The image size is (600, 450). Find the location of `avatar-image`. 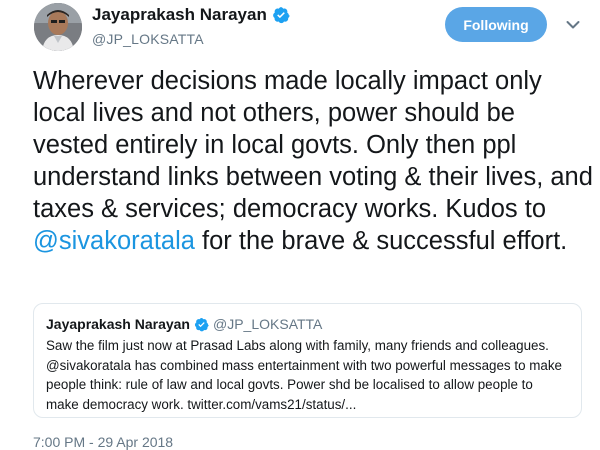

avatar-image is located at coordinates (58, 27).